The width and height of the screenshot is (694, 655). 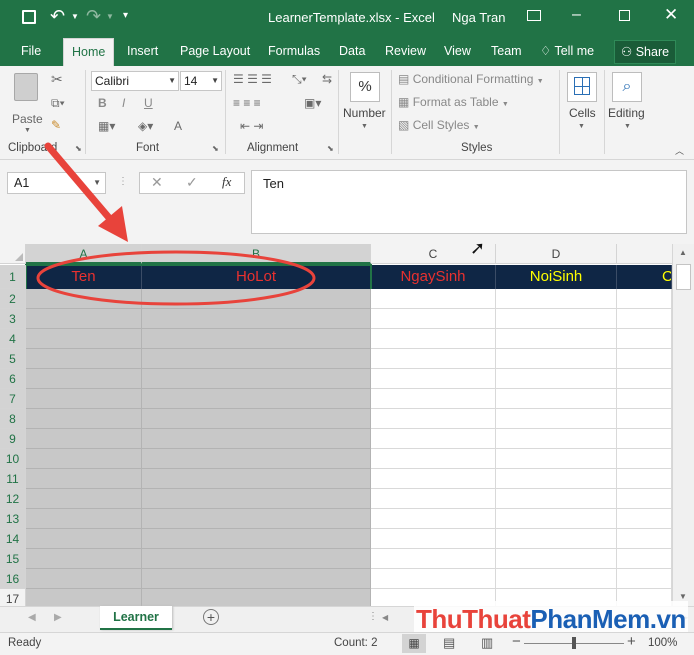 I want to click on increase-font-icon: B, so click(x=102, y=103).